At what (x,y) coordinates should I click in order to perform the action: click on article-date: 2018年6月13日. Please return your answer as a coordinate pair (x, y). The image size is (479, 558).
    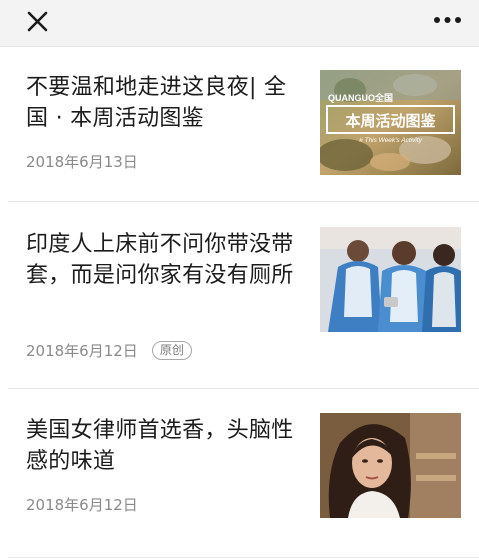
    Looking at the image, I should click on (82, 161).